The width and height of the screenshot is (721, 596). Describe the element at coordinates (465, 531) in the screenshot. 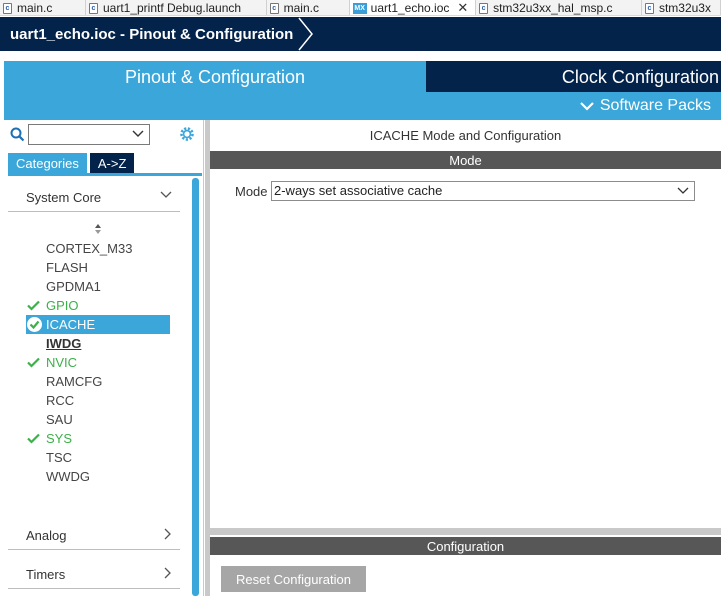

I see `section-divider` at that location.